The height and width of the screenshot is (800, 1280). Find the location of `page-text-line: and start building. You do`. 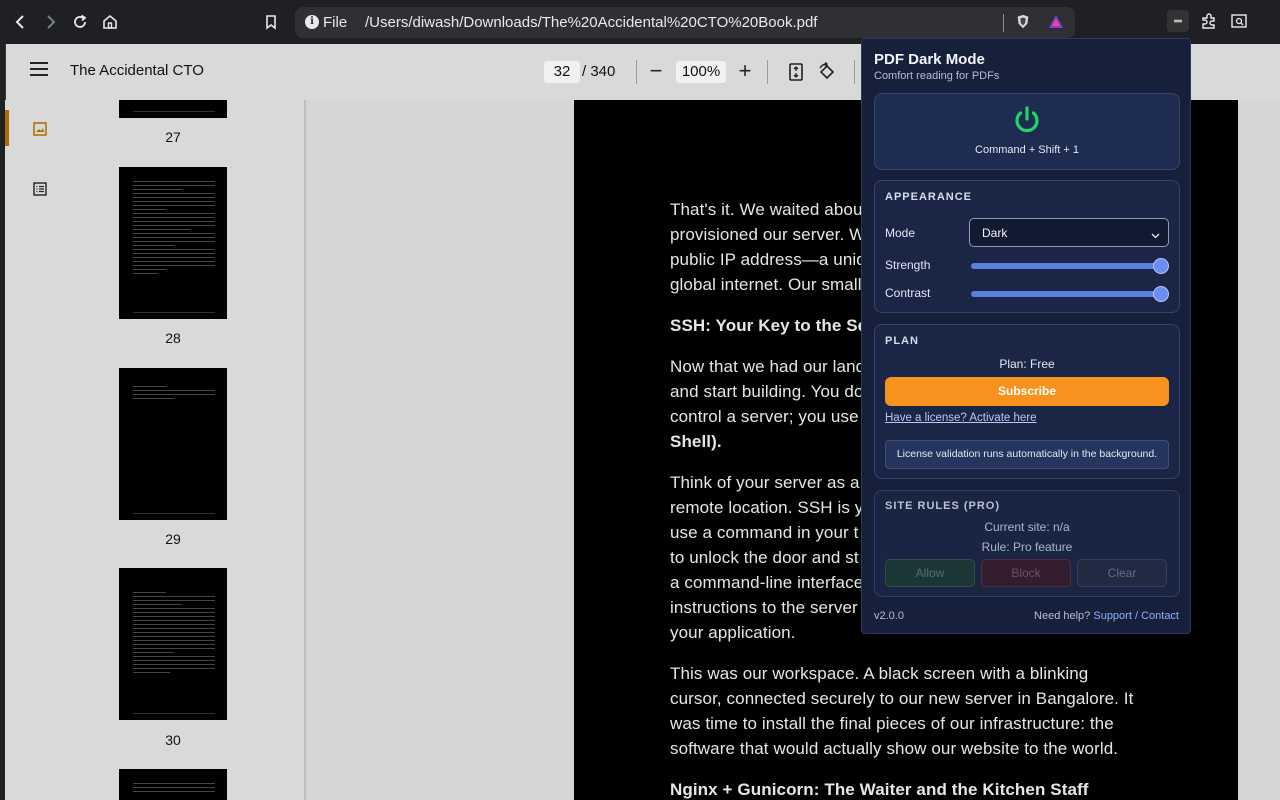

page-text-line: and start building. You do is located at coordinates (767, 391).